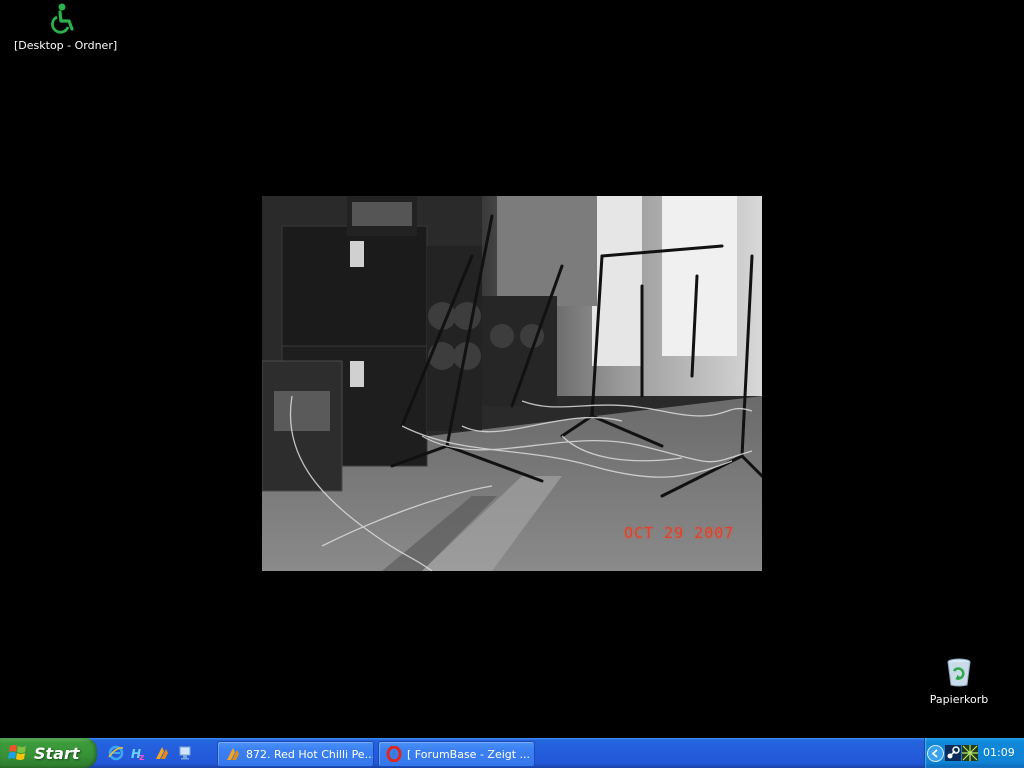  I want to click on network-icon, so click(970, 753).